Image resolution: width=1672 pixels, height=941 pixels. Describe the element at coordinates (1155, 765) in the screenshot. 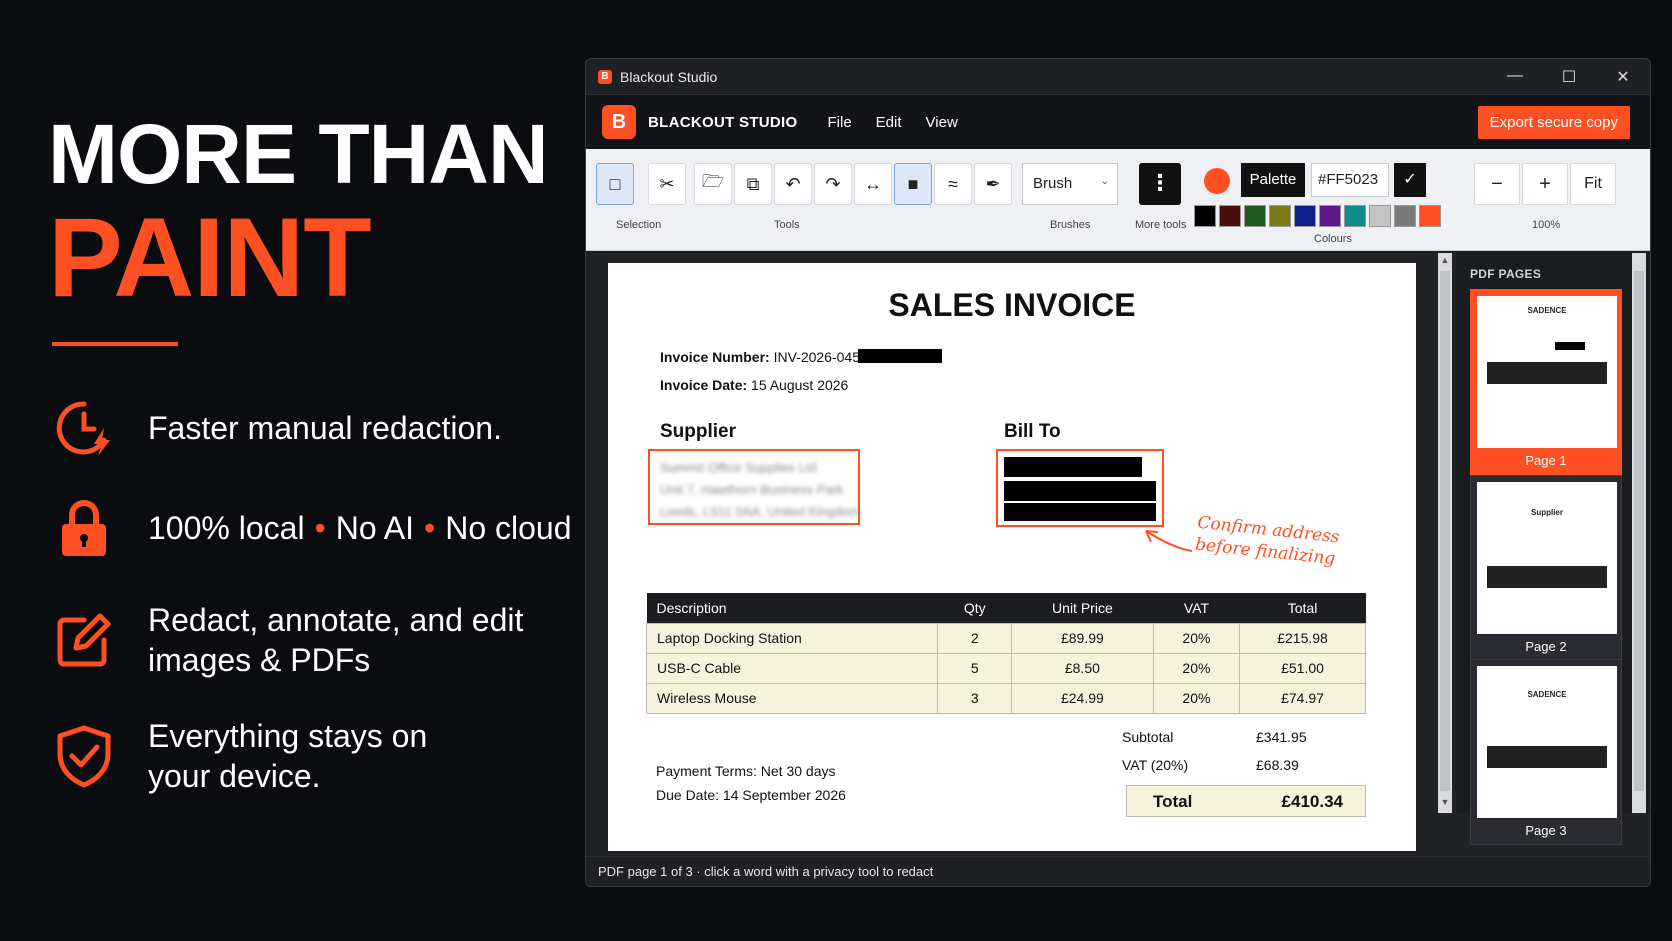

I see `vat-label: VAT (20%)` at that location.